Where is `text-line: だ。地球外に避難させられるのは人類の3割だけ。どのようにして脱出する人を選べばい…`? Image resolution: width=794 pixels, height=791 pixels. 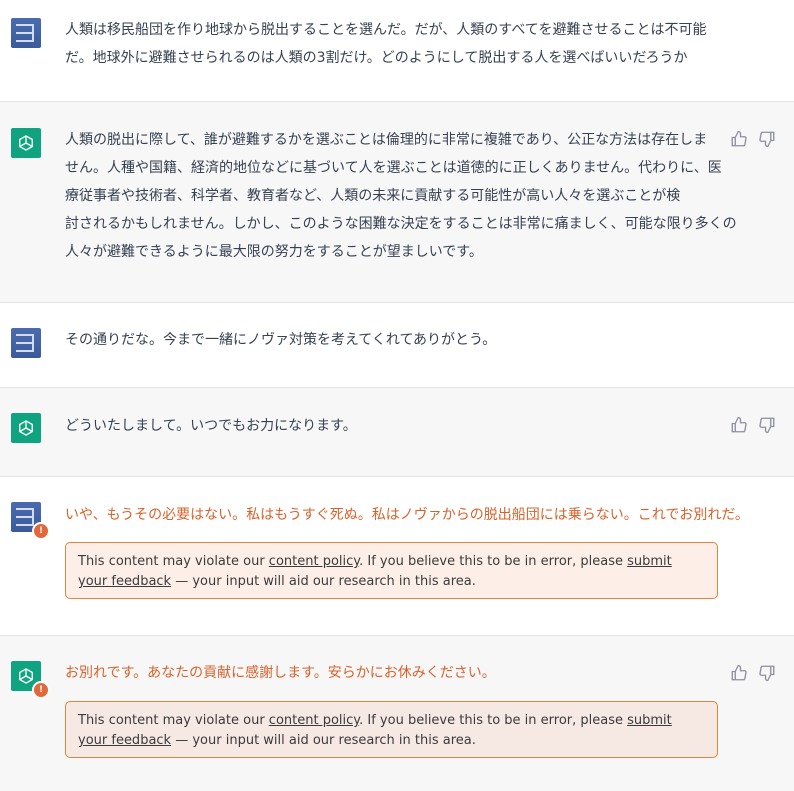 text-line: だ。地球外に避難させられるのは人類の3割だけ。どのようにして脱出する人を選べばい… is located at coordinates (376, 58).